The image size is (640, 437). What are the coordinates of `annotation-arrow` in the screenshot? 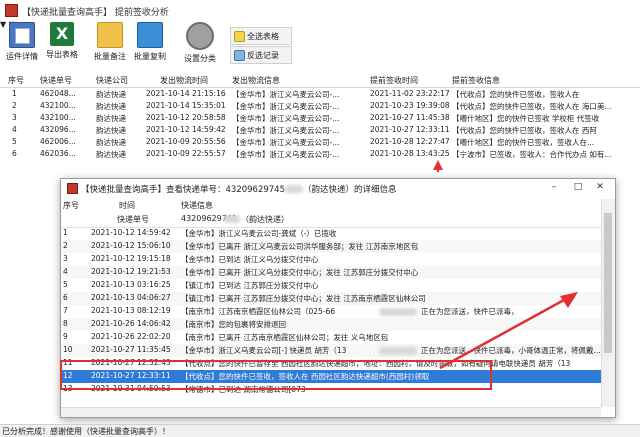 It's located at (505, 265).